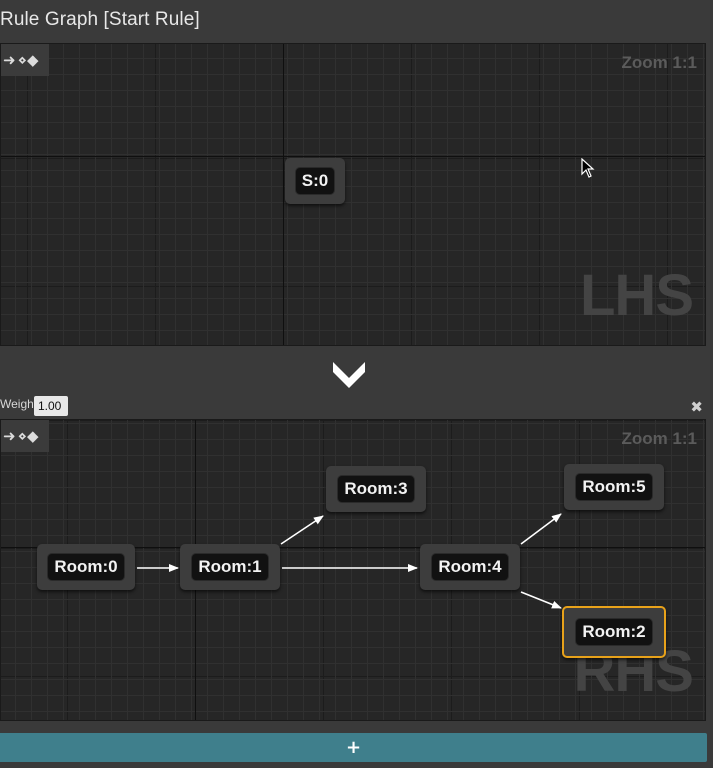 The width and height of the screenshot is (713, 768). I want to click on node-label: Room:4, so click(470, 567).